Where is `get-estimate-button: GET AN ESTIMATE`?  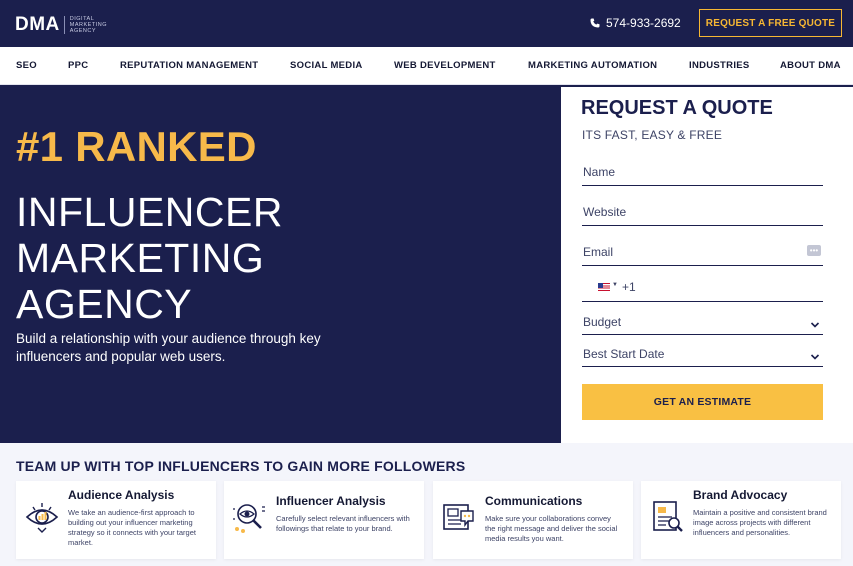 get-estimate-button: GET AN ESTIMATE is located at coordinates (702, 402).